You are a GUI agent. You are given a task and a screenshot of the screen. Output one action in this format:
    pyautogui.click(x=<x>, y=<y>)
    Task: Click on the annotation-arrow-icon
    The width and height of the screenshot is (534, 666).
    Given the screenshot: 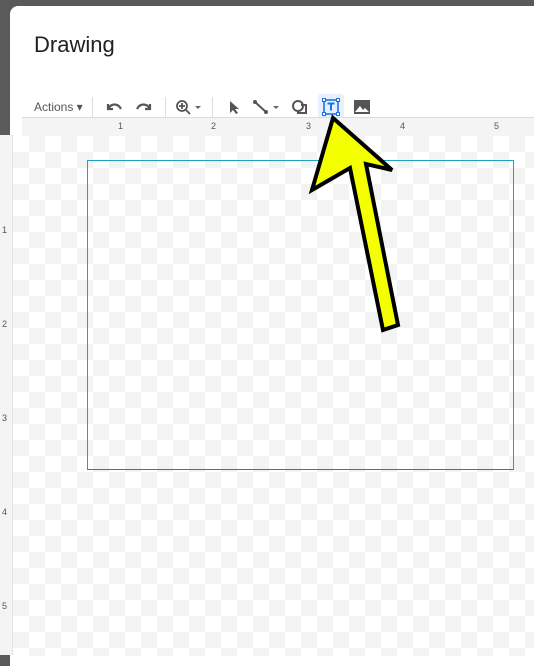 What is the action you would take?
    pyautogui.click(x=354, y=223)
    